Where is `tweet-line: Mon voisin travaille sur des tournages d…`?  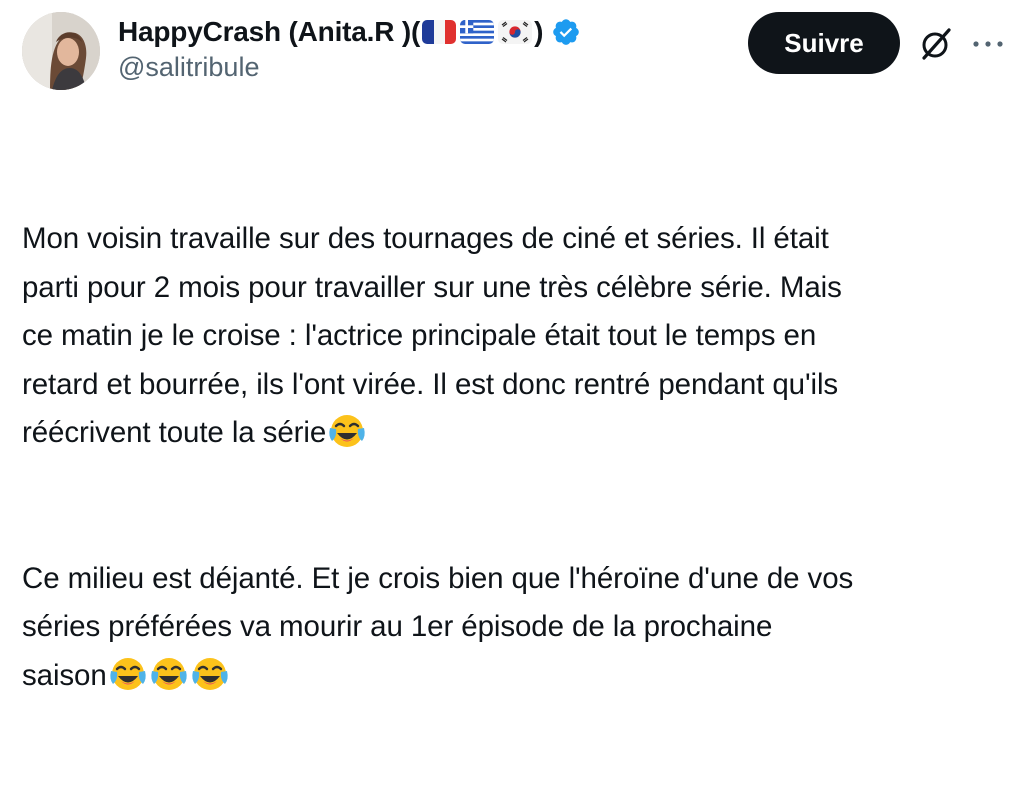 tweet-line: Mon voisin travaille sur des tournages d… is located at coordinates (425, 238).